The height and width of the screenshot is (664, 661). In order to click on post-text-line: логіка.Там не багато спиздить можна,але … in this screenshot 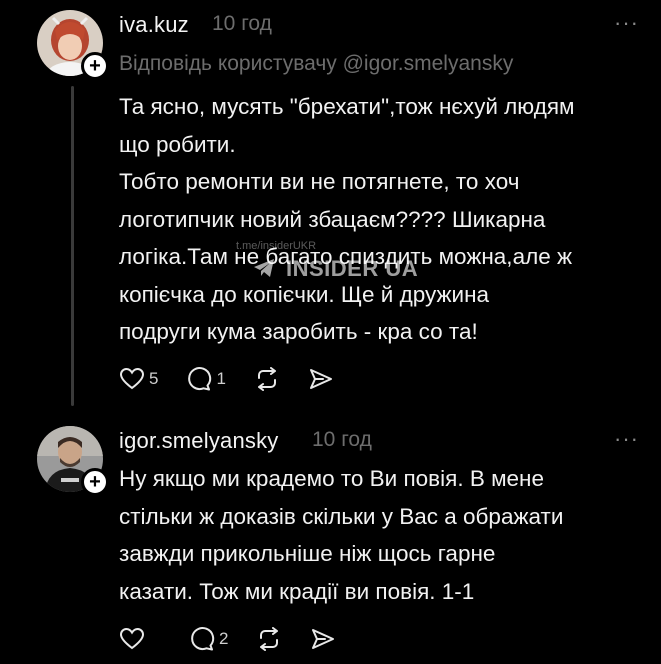, I will do `click(346, 256)`.